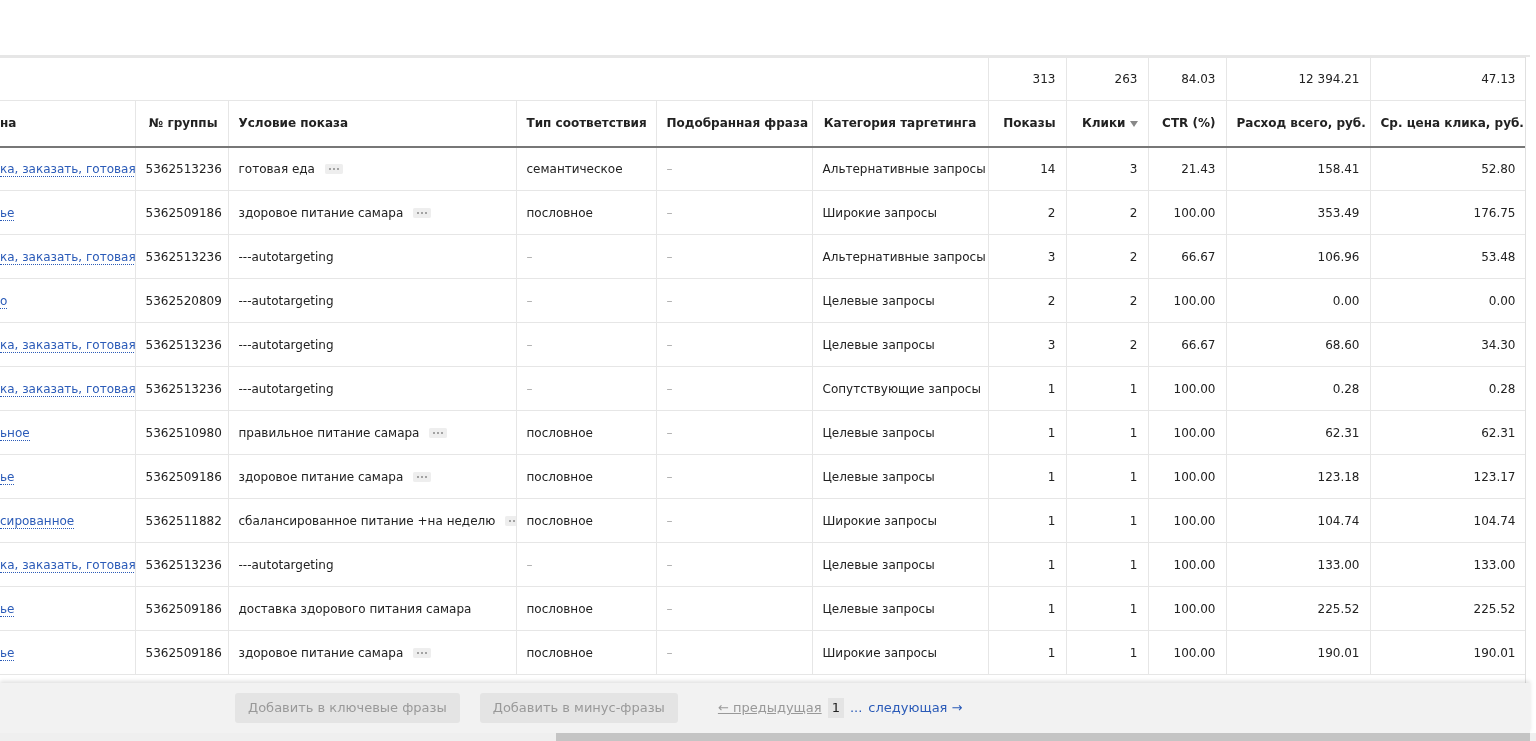  I want to click on campaign-link: о, so click(4, 301).